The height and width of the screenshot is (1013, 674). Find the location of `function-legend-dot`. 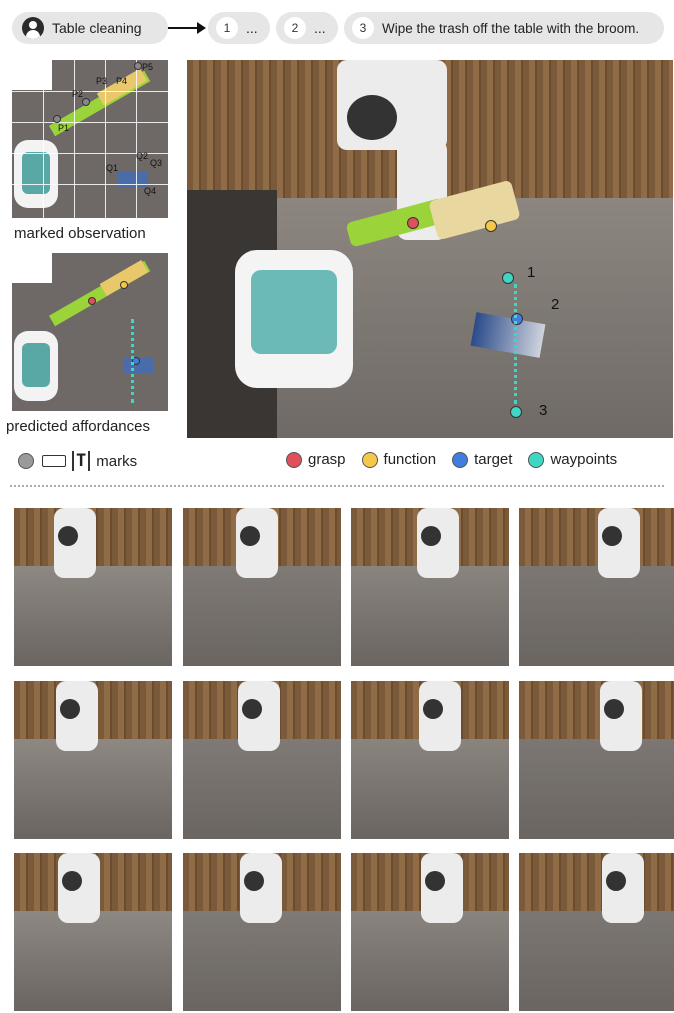

function-legend-dot is located at coordinates (369, 459).